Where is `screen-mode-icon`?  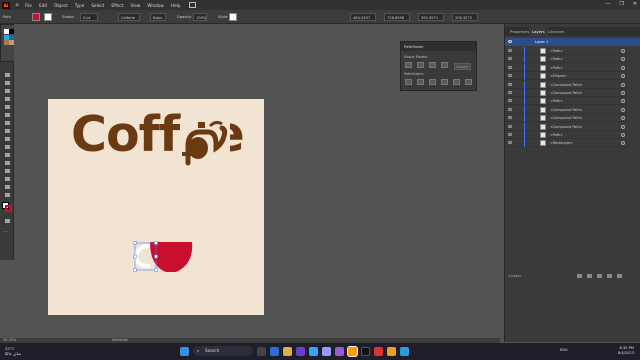 screen-mode-icon is located at coordinates (7, 221).